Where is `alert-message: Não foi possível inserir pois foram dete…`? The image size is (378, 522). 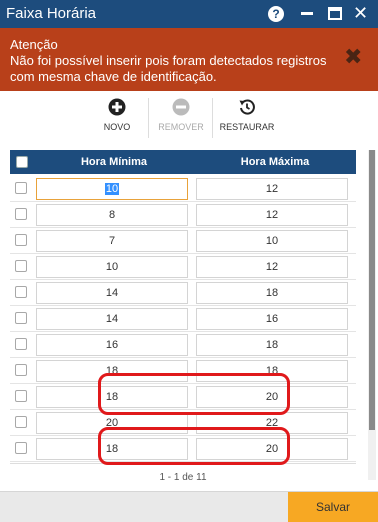
alert-message: Não foi possível inserir pois foram dete… is located at coordinates (168, 68).